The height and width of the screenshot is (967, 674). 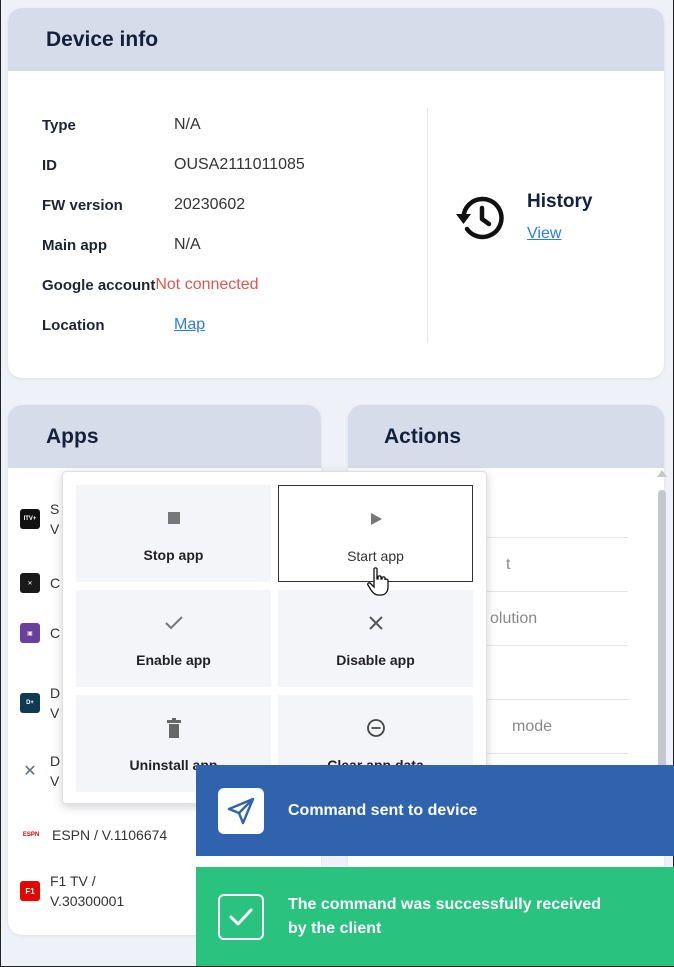 I want to click on command-received-line2: by the client, so click(x=335, y=928).